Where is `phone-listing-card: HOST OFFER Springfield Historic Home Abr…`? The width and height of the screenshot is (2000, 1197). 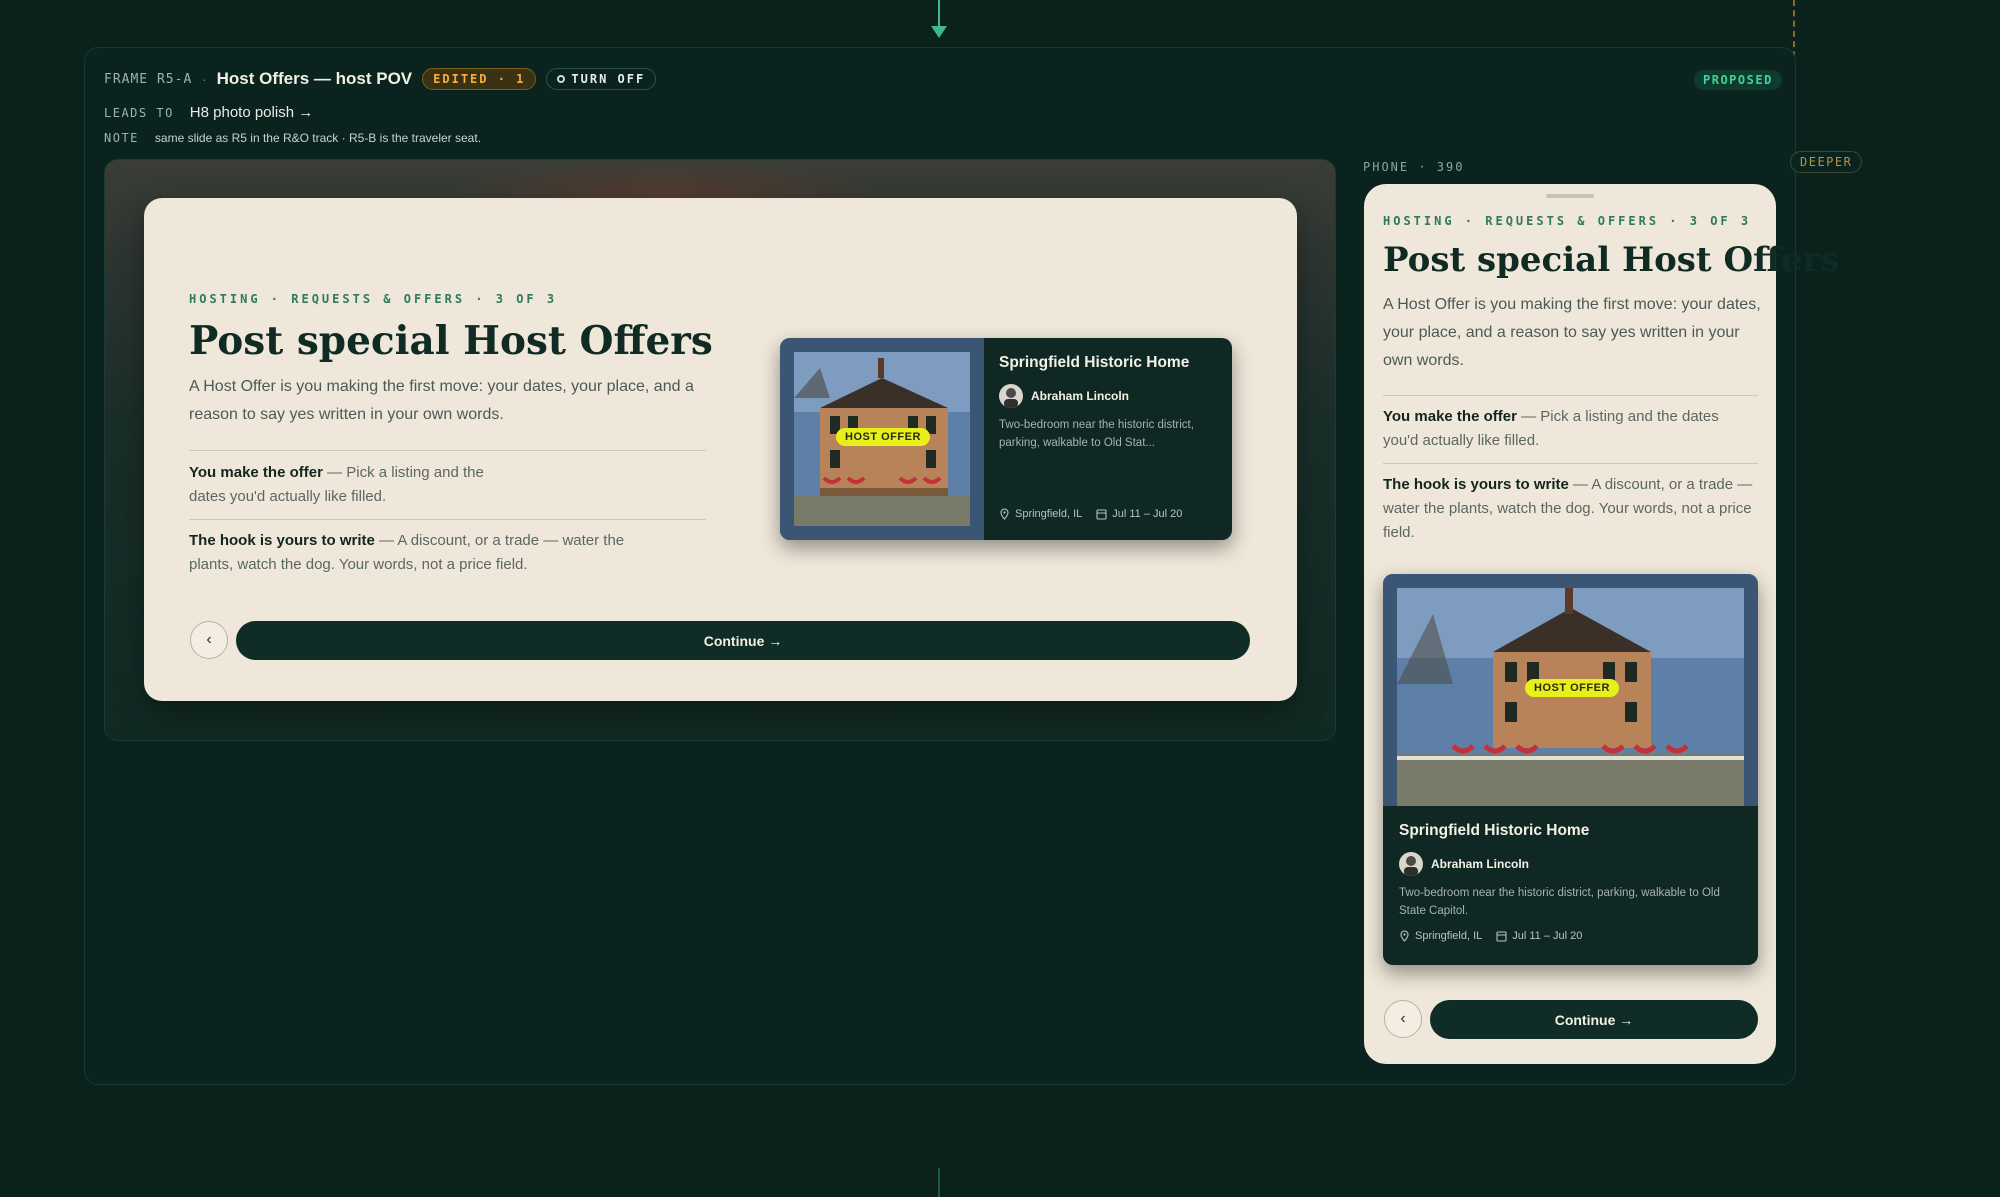 phone-listing-card: HOST OFFER Springfield Historic Home Abr… is located at coordinates (1570, 769).